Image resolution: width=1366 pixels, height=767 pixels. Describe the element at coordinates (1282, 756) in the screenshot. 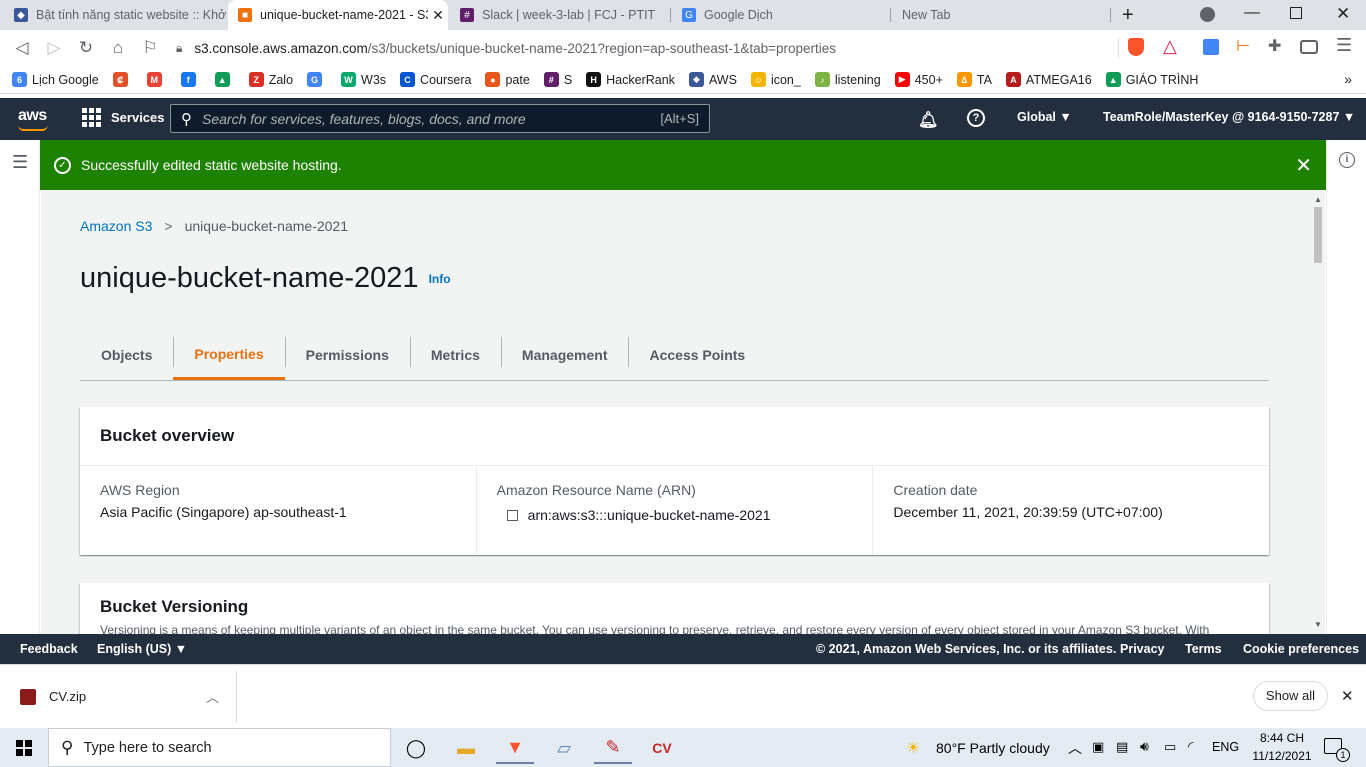

I see `clock-date: 11/12/2021` at that location.